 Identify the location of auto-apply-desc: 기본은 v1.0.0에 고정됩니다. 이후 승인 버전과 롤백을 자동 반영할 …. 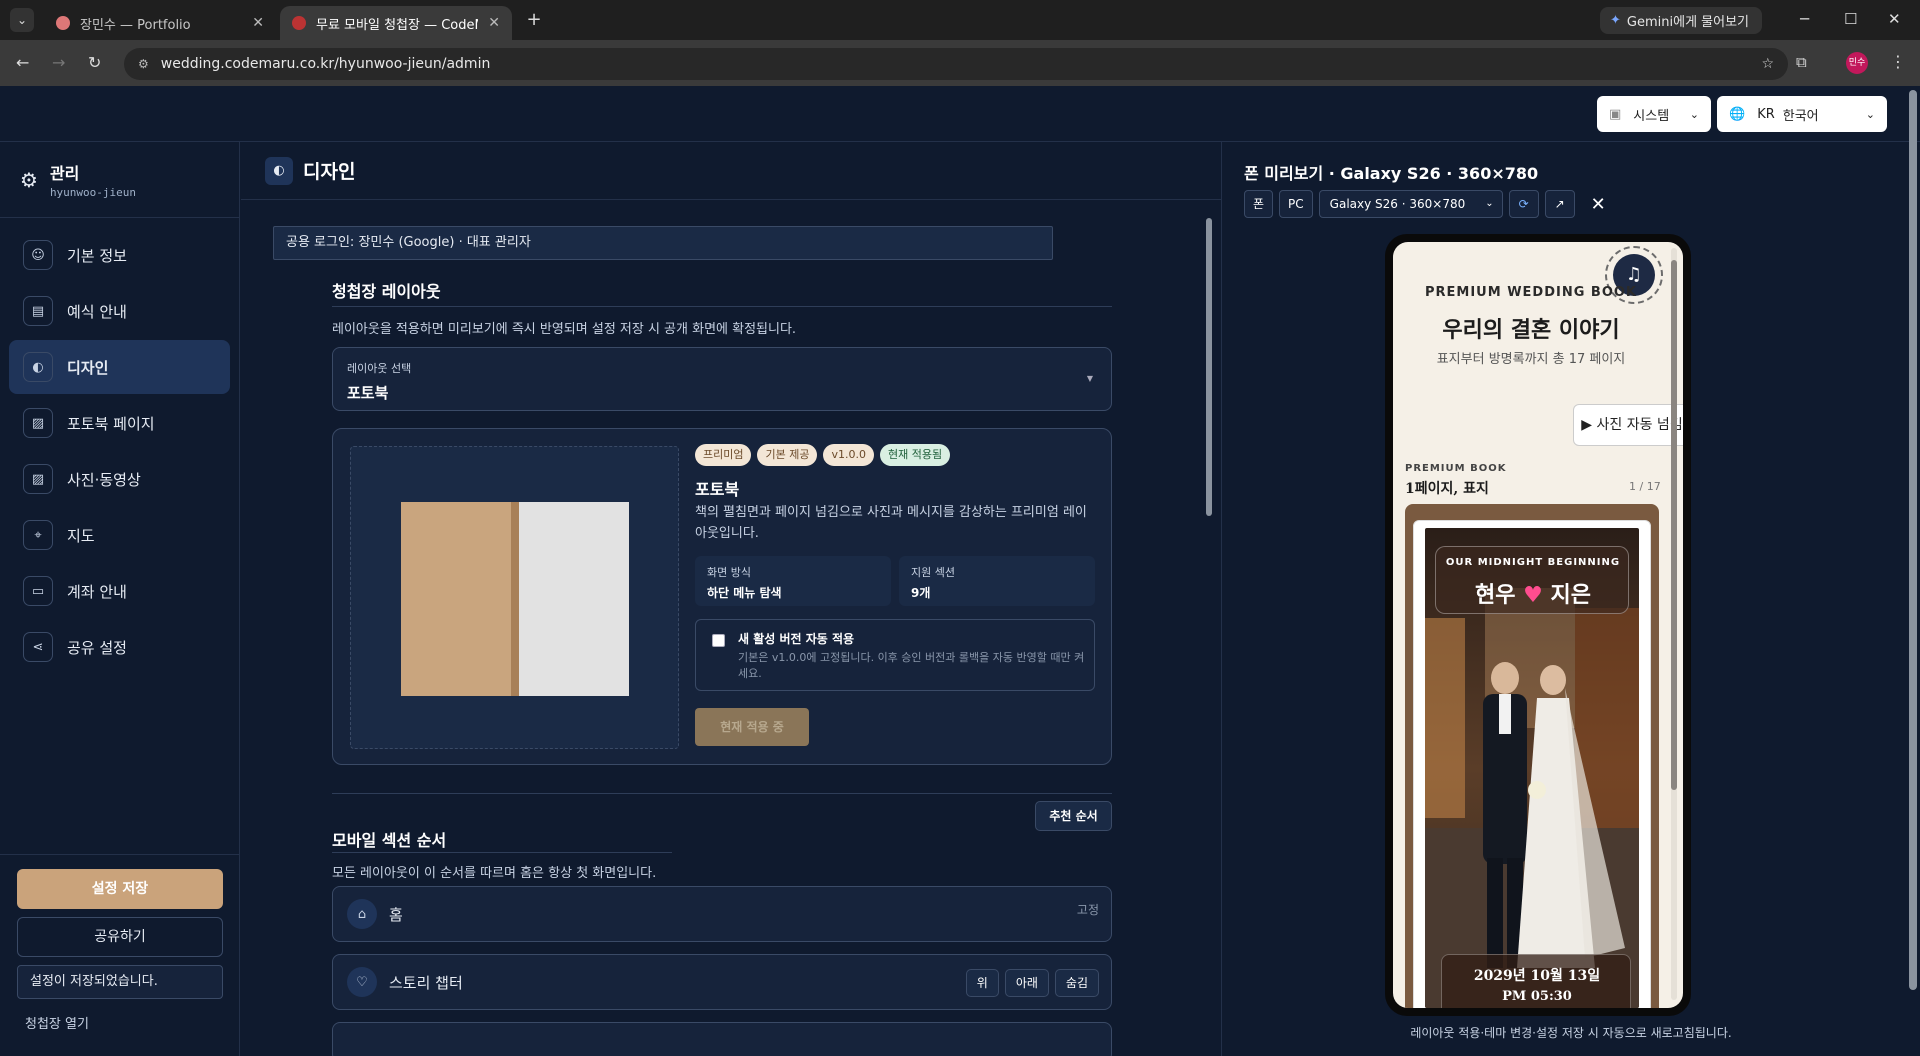
(911, 665).